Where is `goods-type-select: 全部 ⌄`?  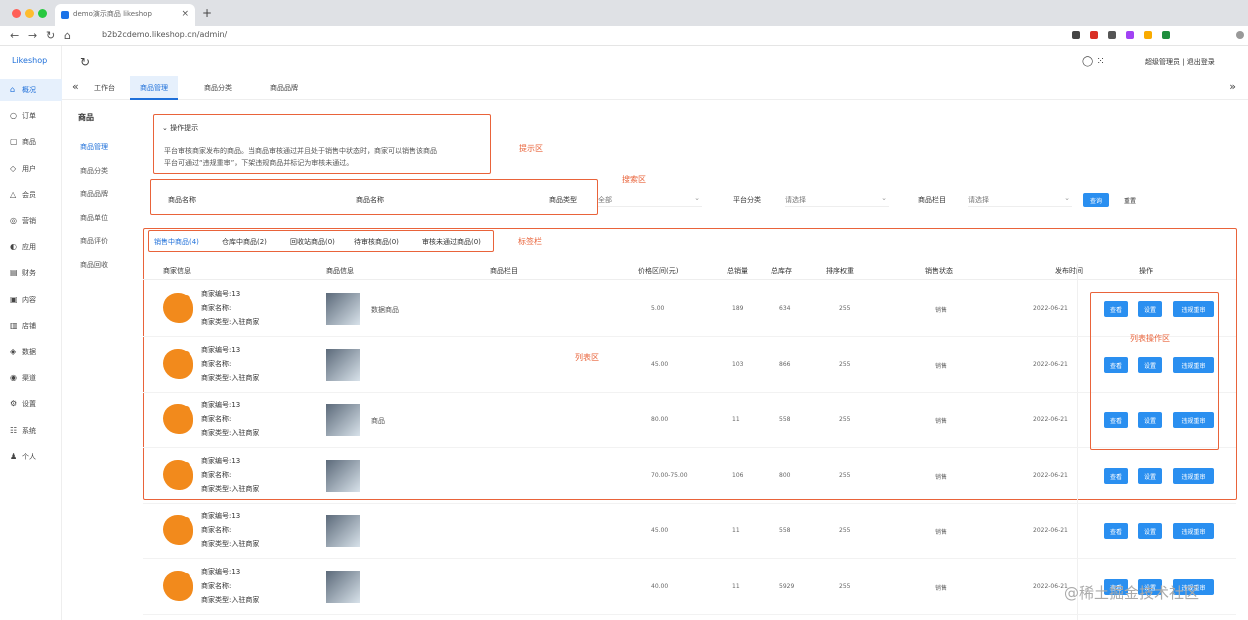
goods-type-select: 全部 ⌄ is located at coordinates (650, 200).